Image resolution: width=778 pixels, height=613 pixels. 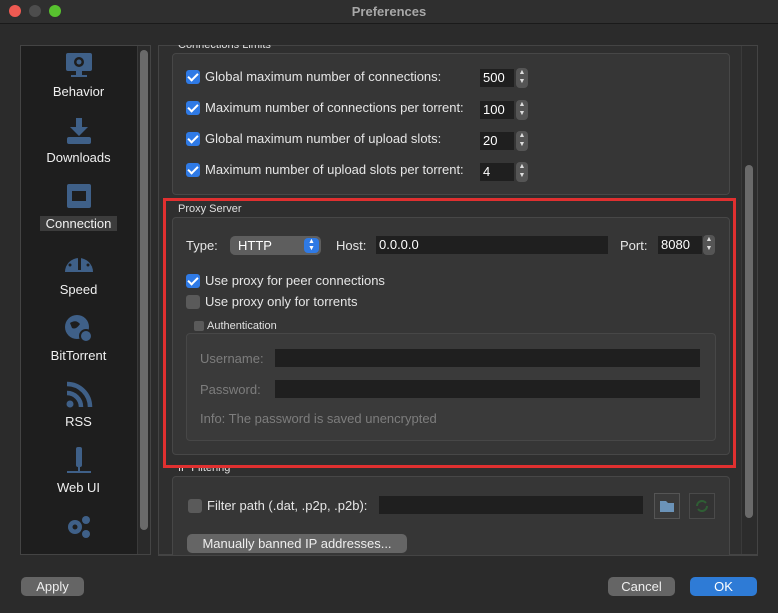 I want to click on global-upload-slots-row: Global maximum number of upload slots:, so click(x=313, y=138).